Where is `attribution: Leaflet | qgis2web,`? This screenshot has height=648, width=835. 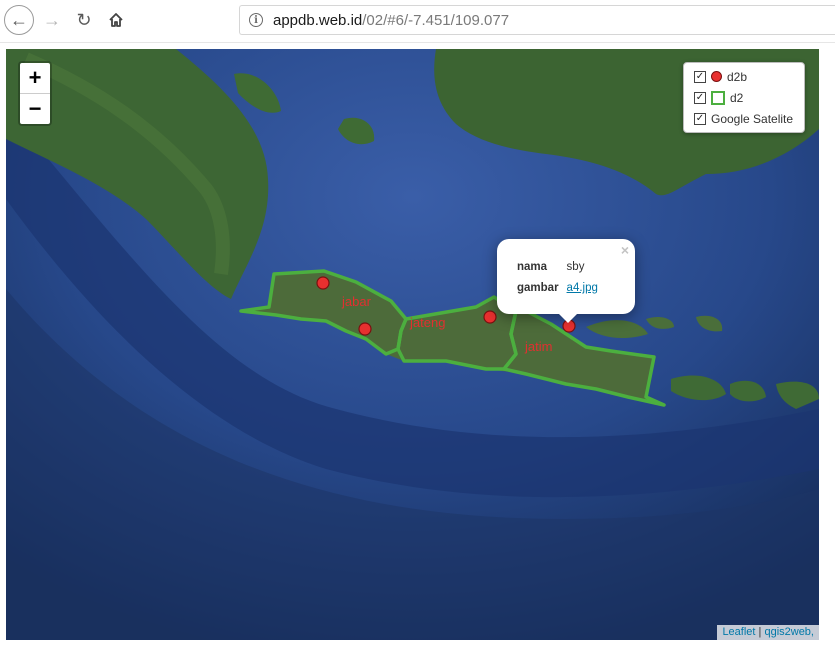 attribution: Leaflet | qgis2web, is located at coordinates (768, 632).